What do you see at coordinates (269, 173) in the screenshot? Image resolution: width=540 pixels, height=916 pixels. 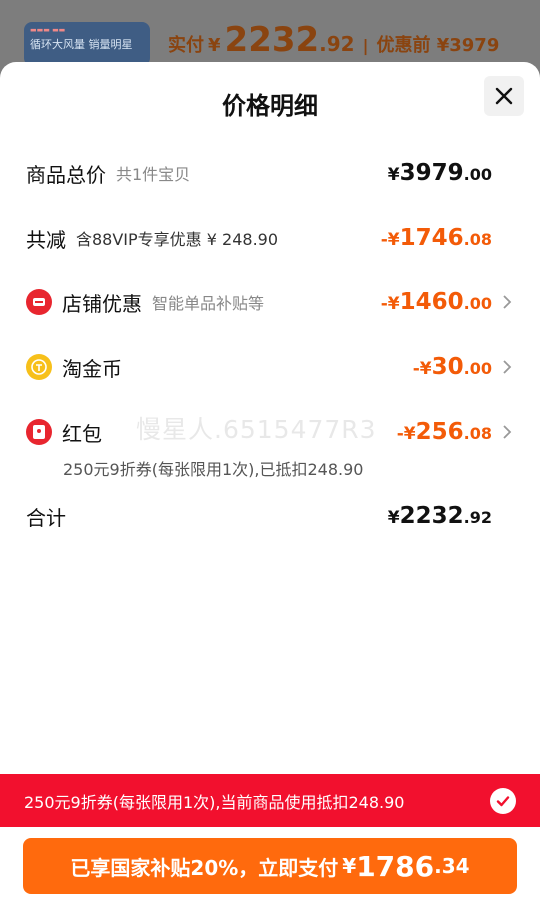 I see `row-total-price: 商品总价 共1件宝贝 ¥ 3979 .00` at bounding box center [269, 173].